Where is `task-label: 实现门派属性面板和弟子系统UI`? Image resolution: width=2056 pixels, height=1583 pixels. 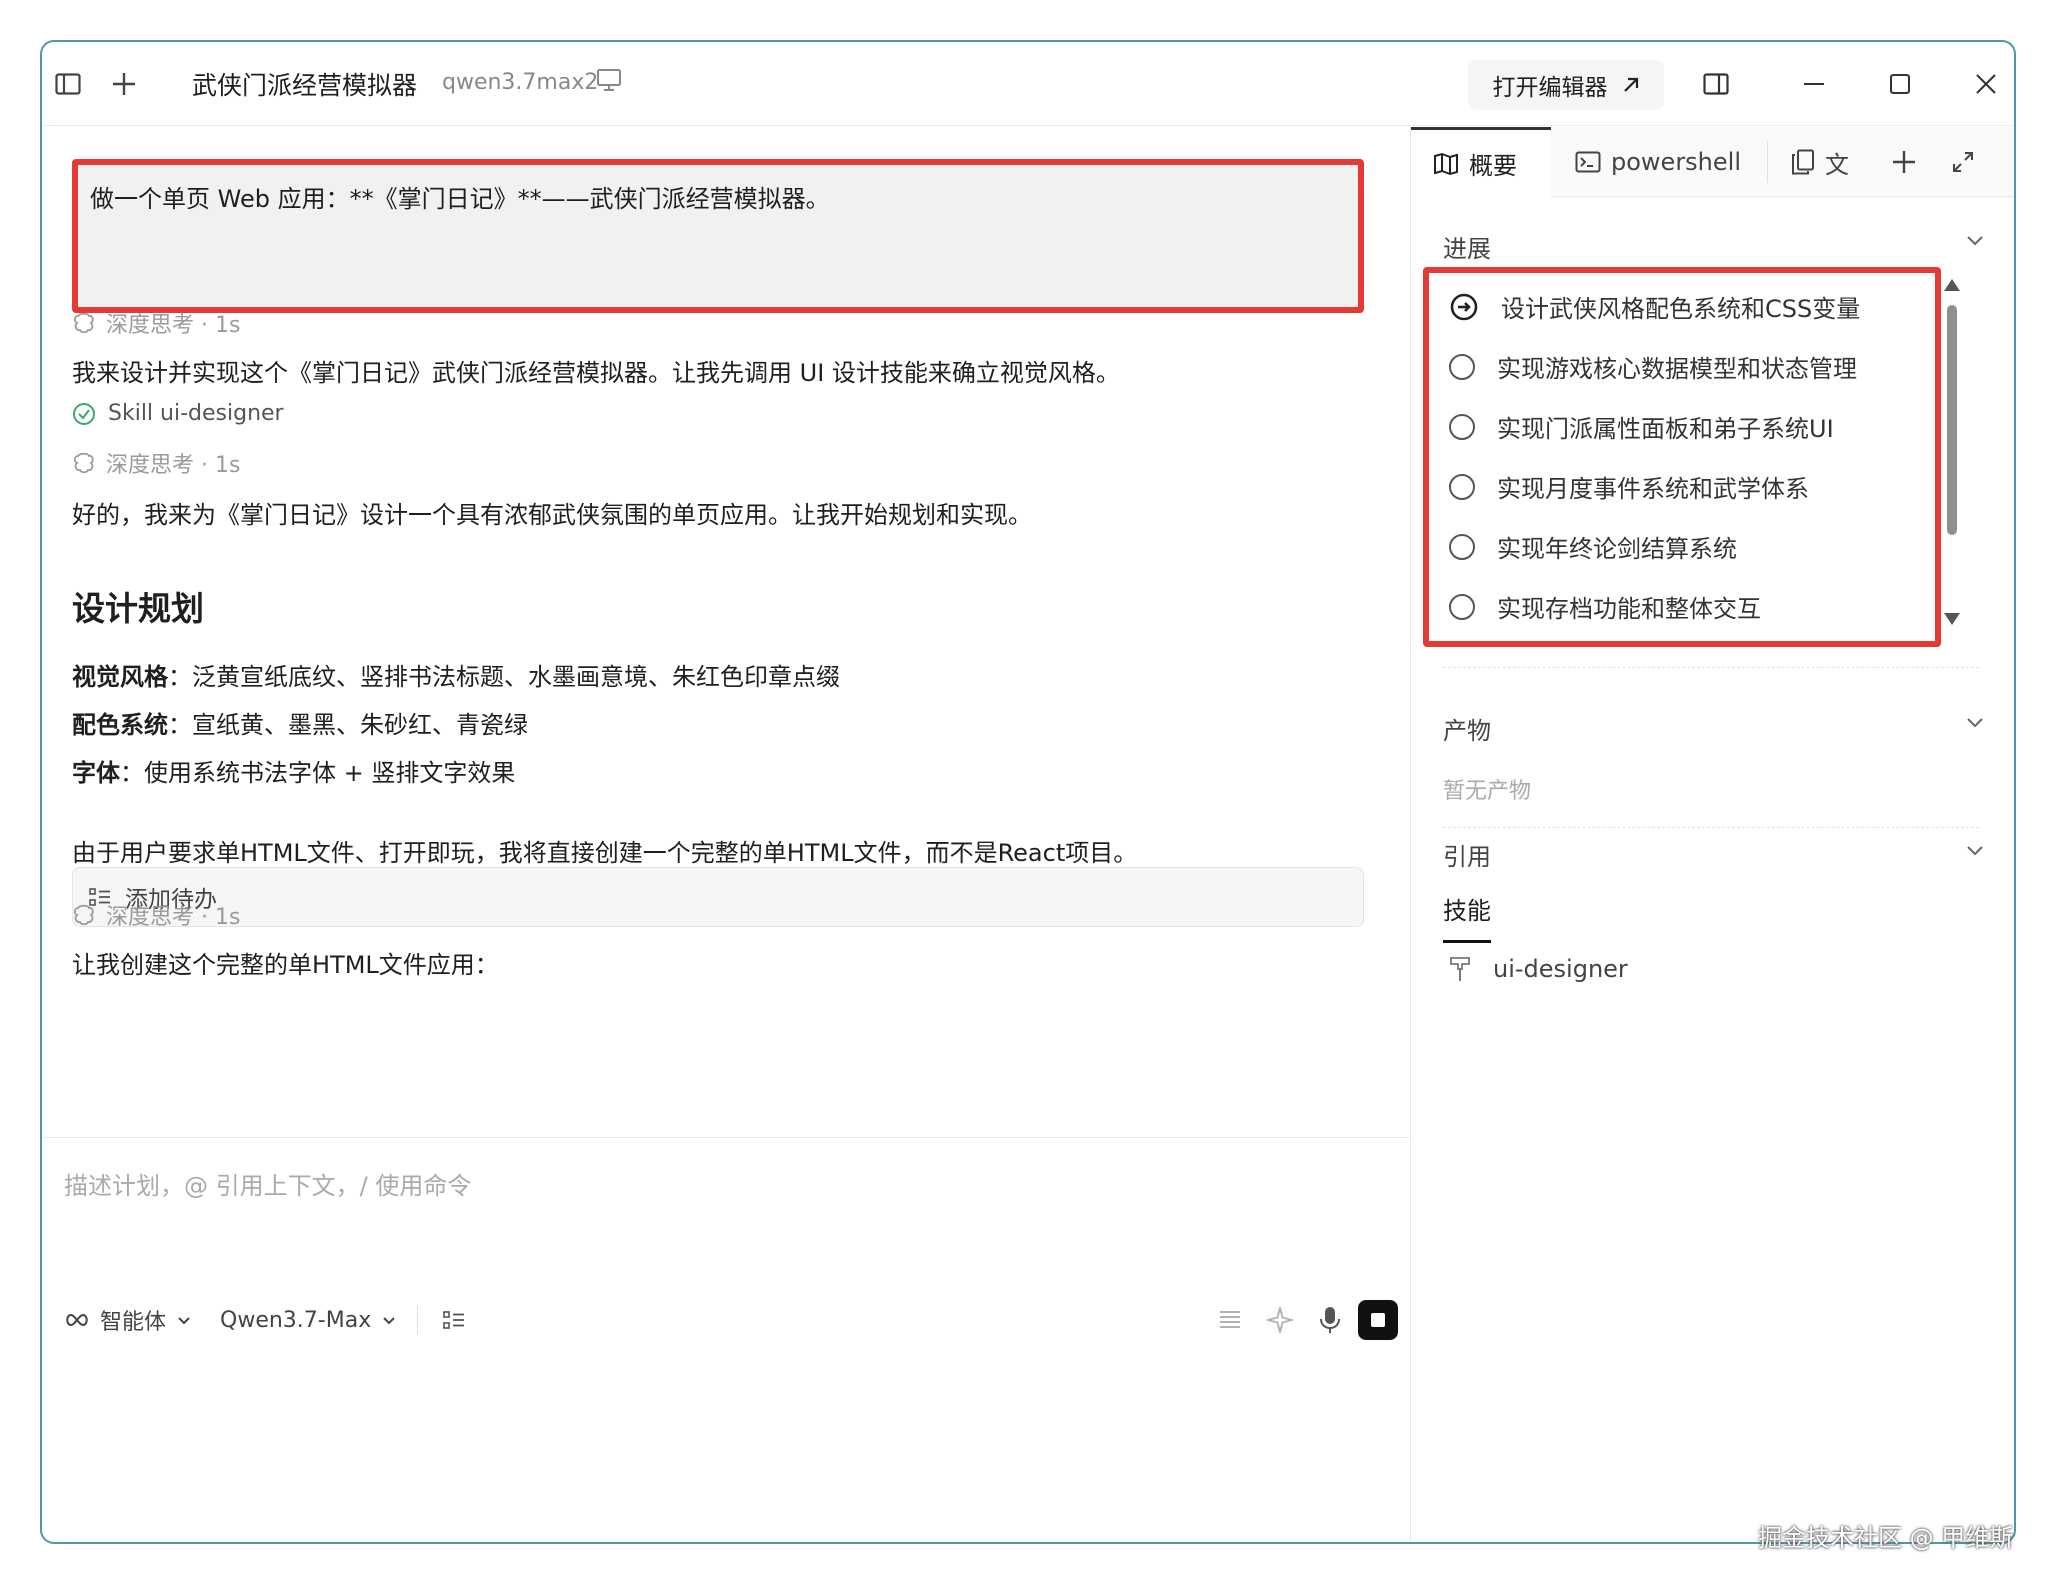 task-label: 实现门派属性面板和弟子系统UI is located at coordinates (1665, 429).